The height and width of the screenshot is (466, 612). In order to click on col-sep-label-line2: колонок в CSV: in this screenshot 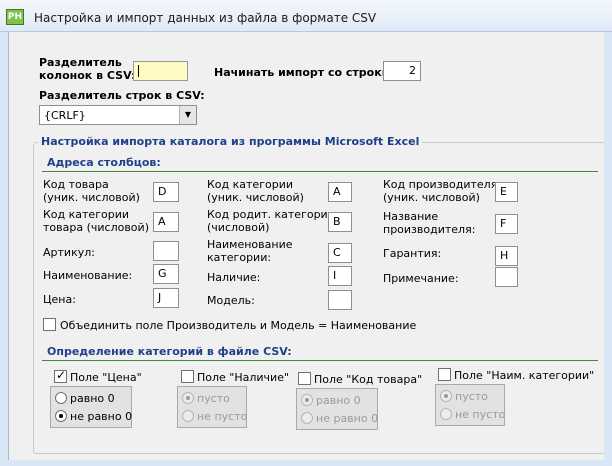, I will do `click(87, 75)`.